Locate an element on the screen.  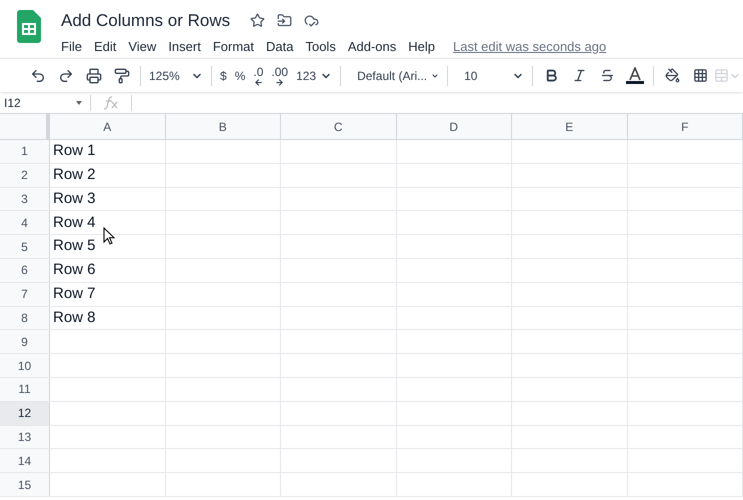
table-cell: Row 6 is located at coordinates (108, 270).